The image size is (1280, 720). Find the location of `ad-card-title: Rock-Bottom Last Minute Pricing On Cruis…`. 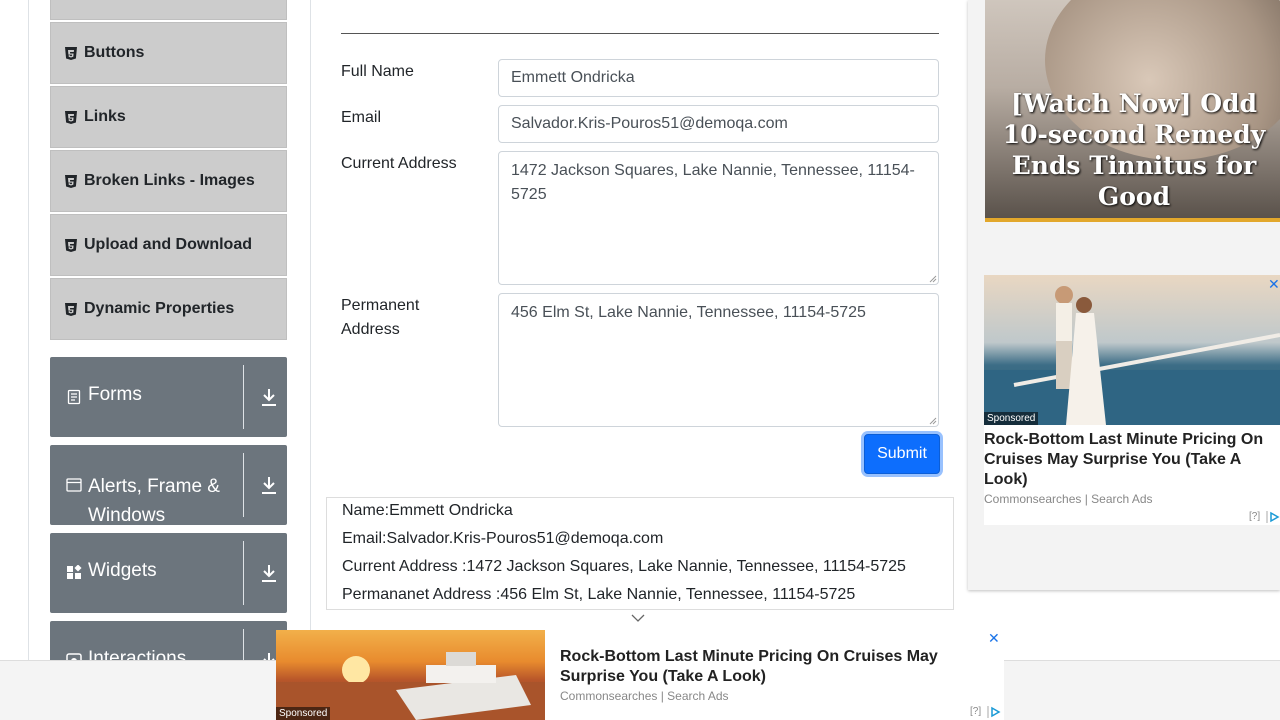

ad-card-title: Rock-Bottom Last Minute Pricing On Cruis… is located at coordinates (1129, 460).